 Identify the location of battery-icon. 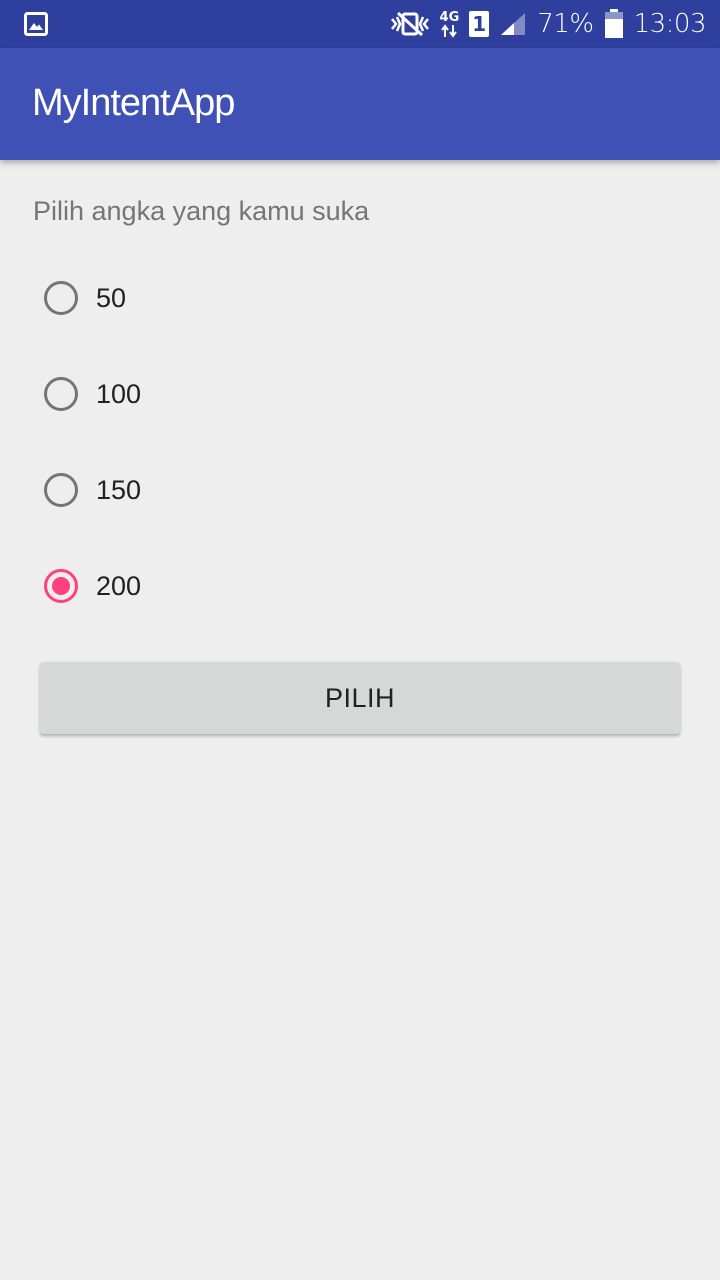
(614, 24).